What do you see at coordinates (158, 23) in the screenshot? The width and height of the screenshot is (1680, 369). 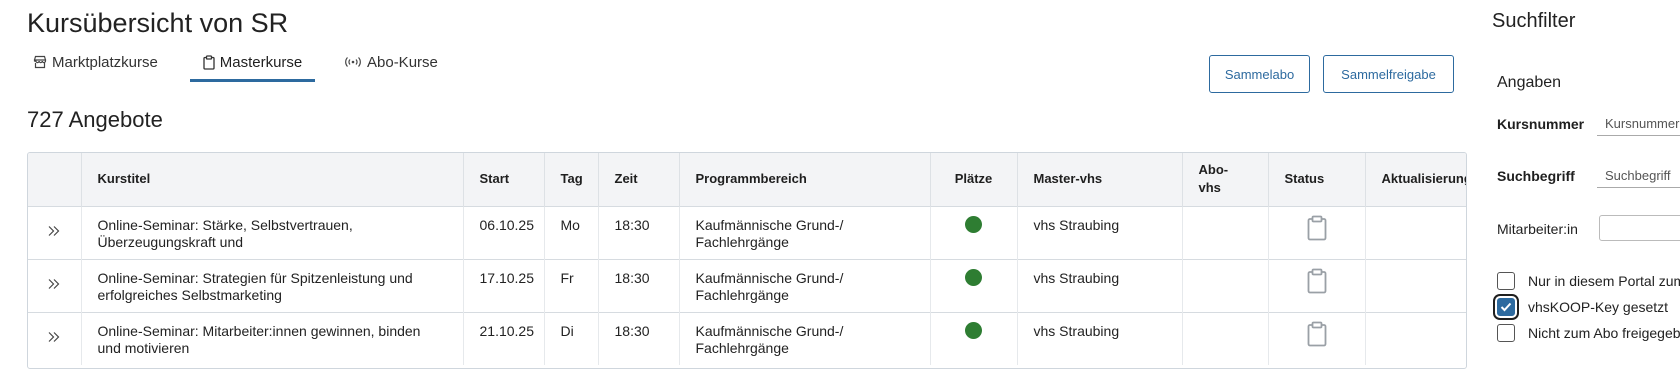 I see `page-title: Kursübersicht von SR` at bounding box center [158, 23].